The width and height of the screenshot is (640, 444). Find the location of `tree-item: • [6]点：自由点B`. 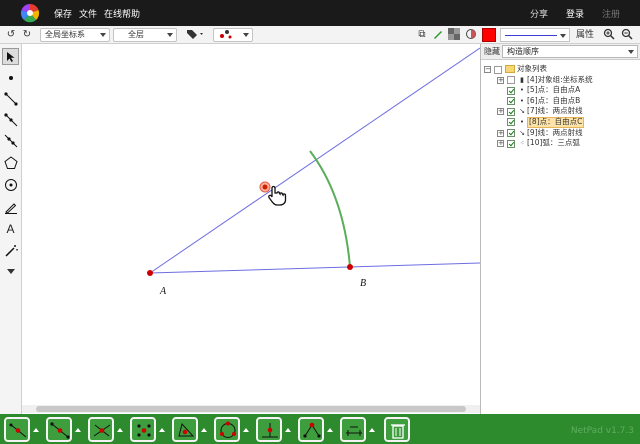

tree-item: • [6]点：自由点B is located at coordinates (560, 101).